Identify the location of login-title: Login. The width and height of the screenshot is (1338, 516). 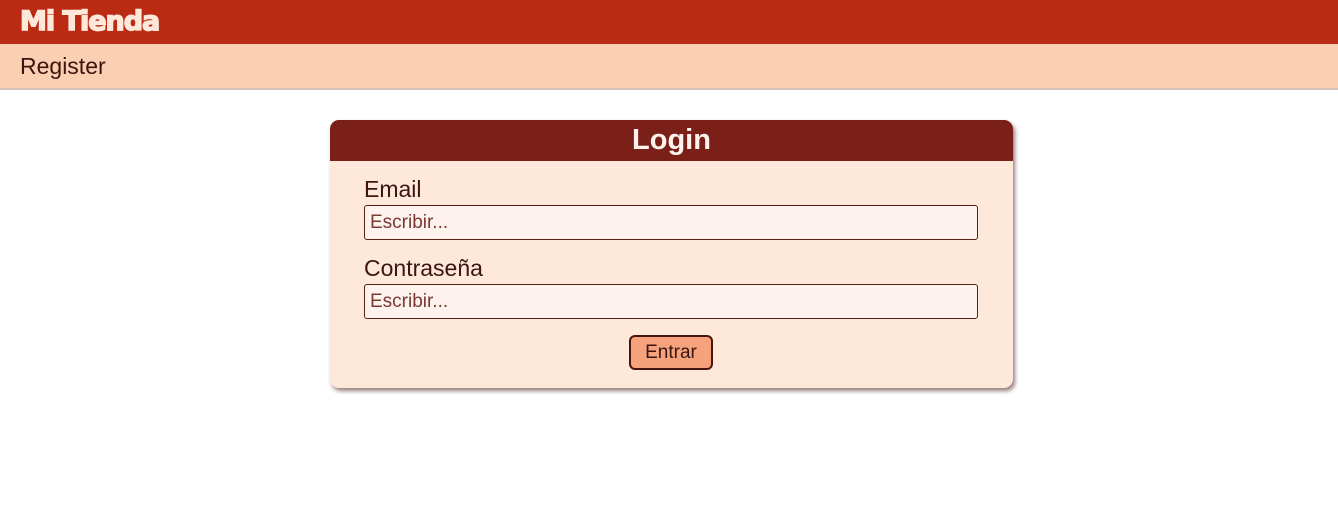
(671, 140).